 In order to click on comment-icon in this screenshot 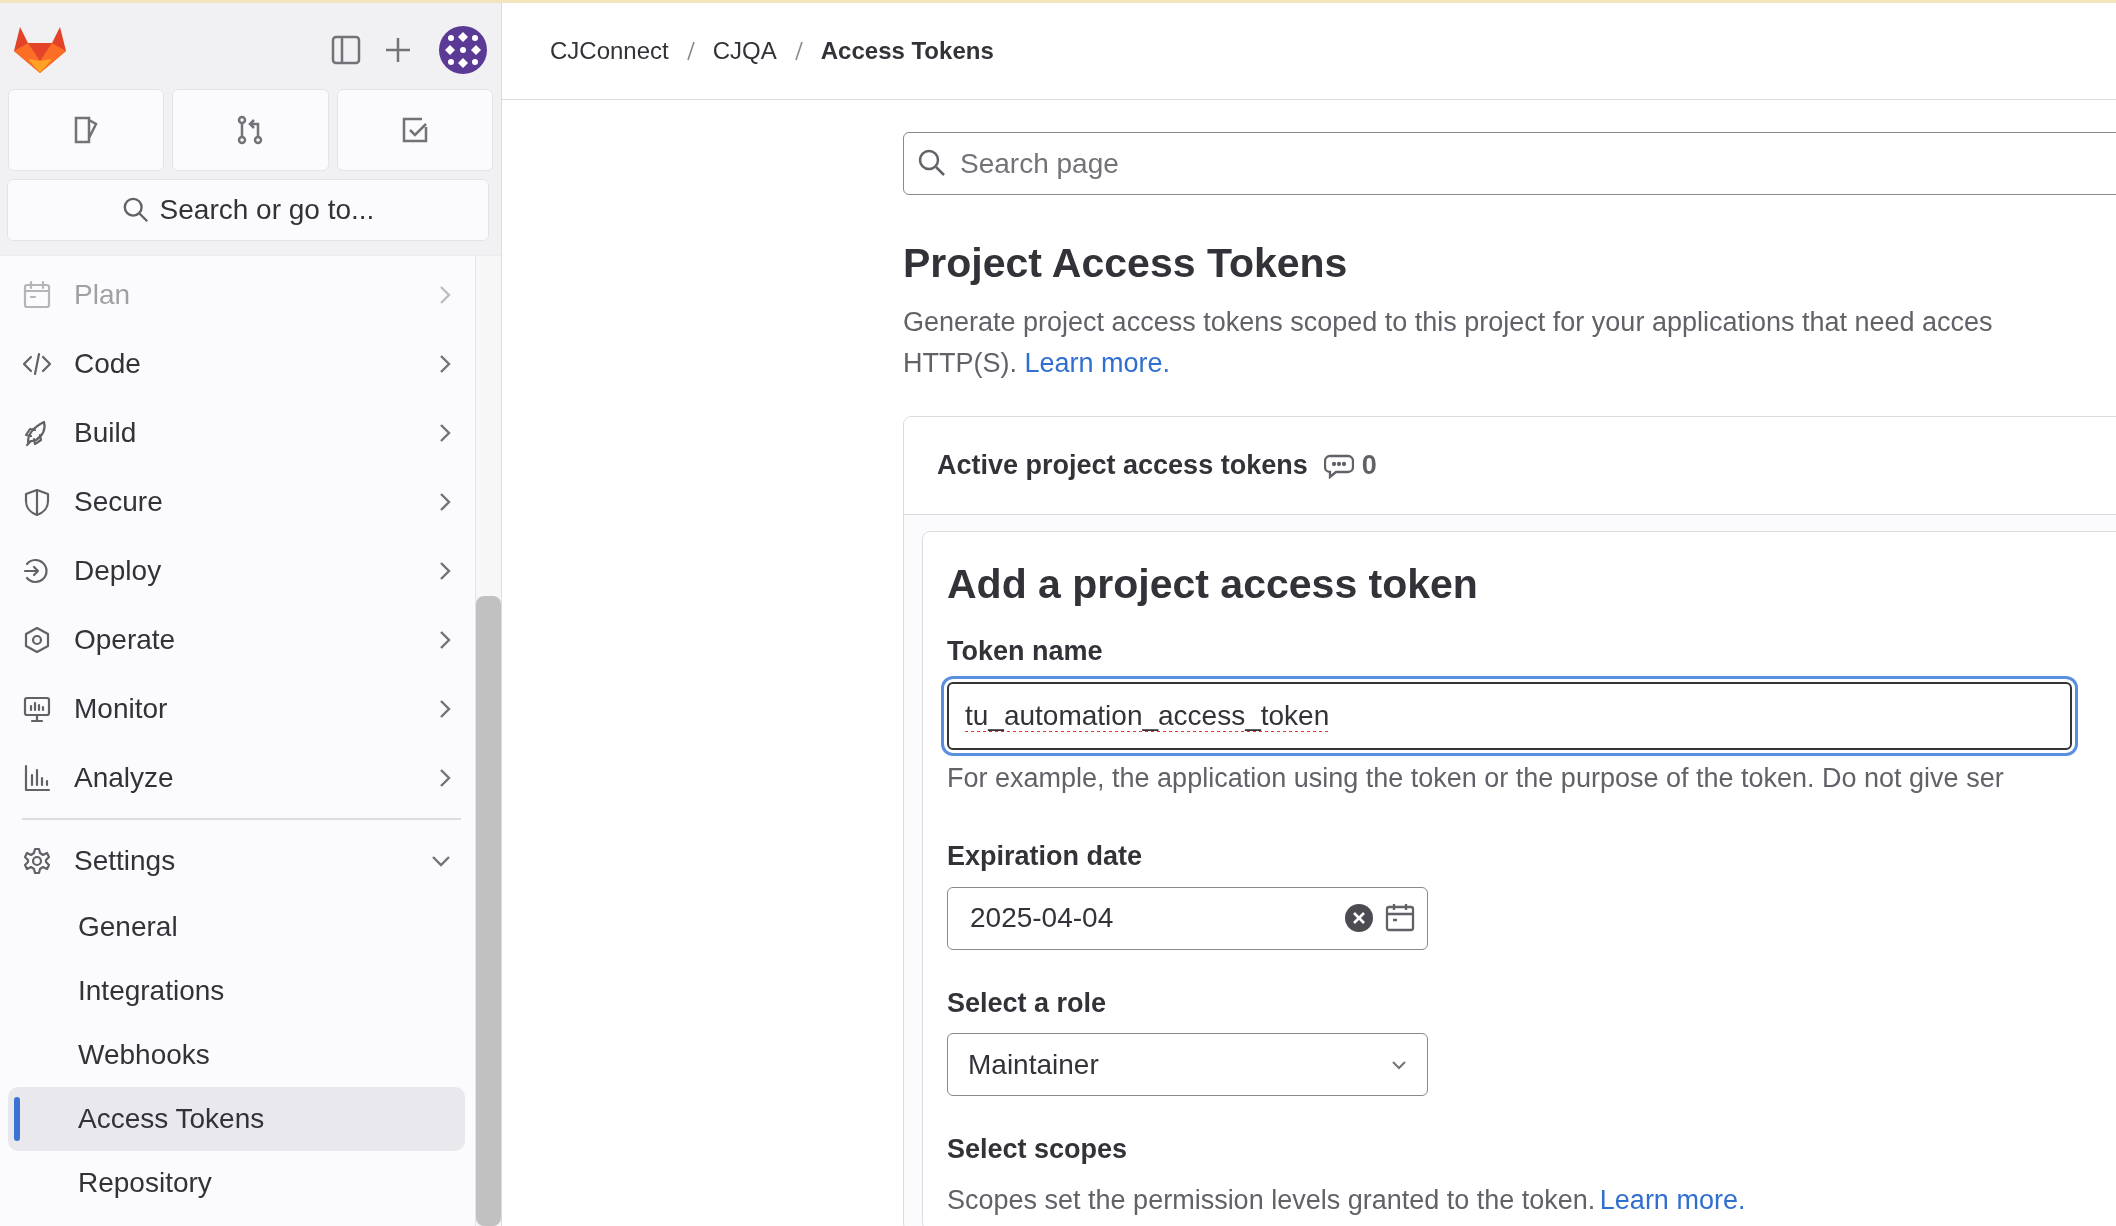, I will do `click(1338, 465)`.